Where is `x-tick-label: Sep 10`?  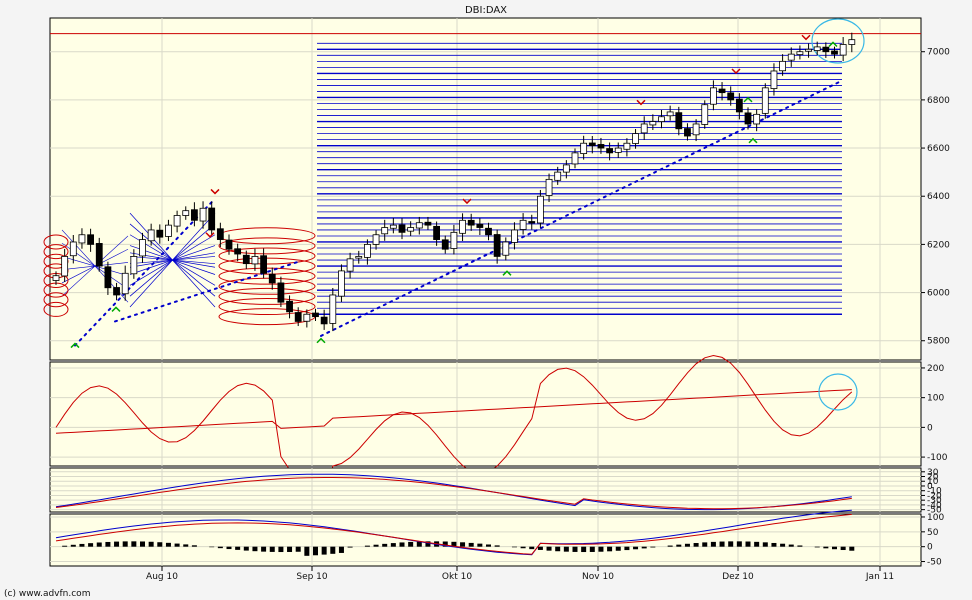
x-tick-label: Sep 10 is located at coordinates (312, 577).